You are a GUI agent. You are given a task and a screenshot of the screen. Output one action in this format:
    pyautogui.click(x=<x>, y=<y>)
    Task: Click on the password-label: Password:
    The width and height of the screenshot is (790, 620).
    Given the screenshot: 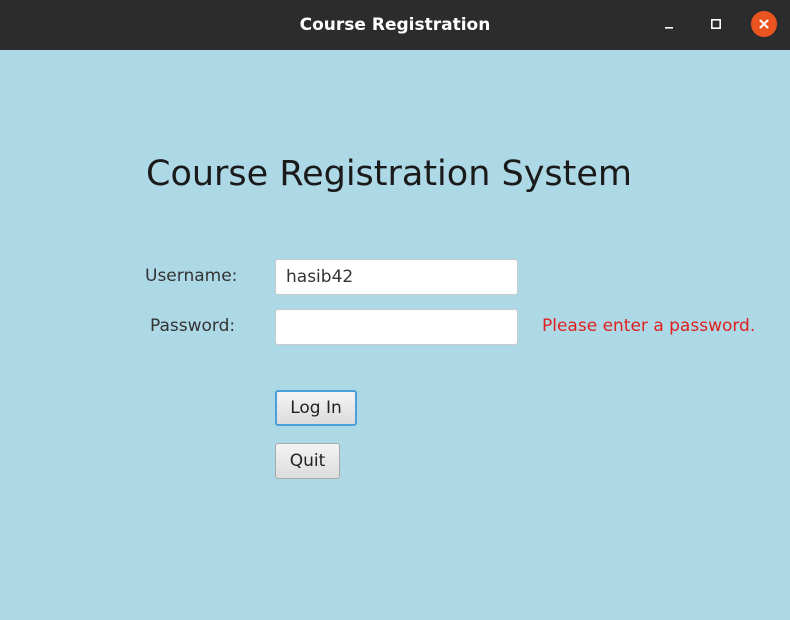 What is the action you would take?
    pyautogui.click(x=193, y=326)
    